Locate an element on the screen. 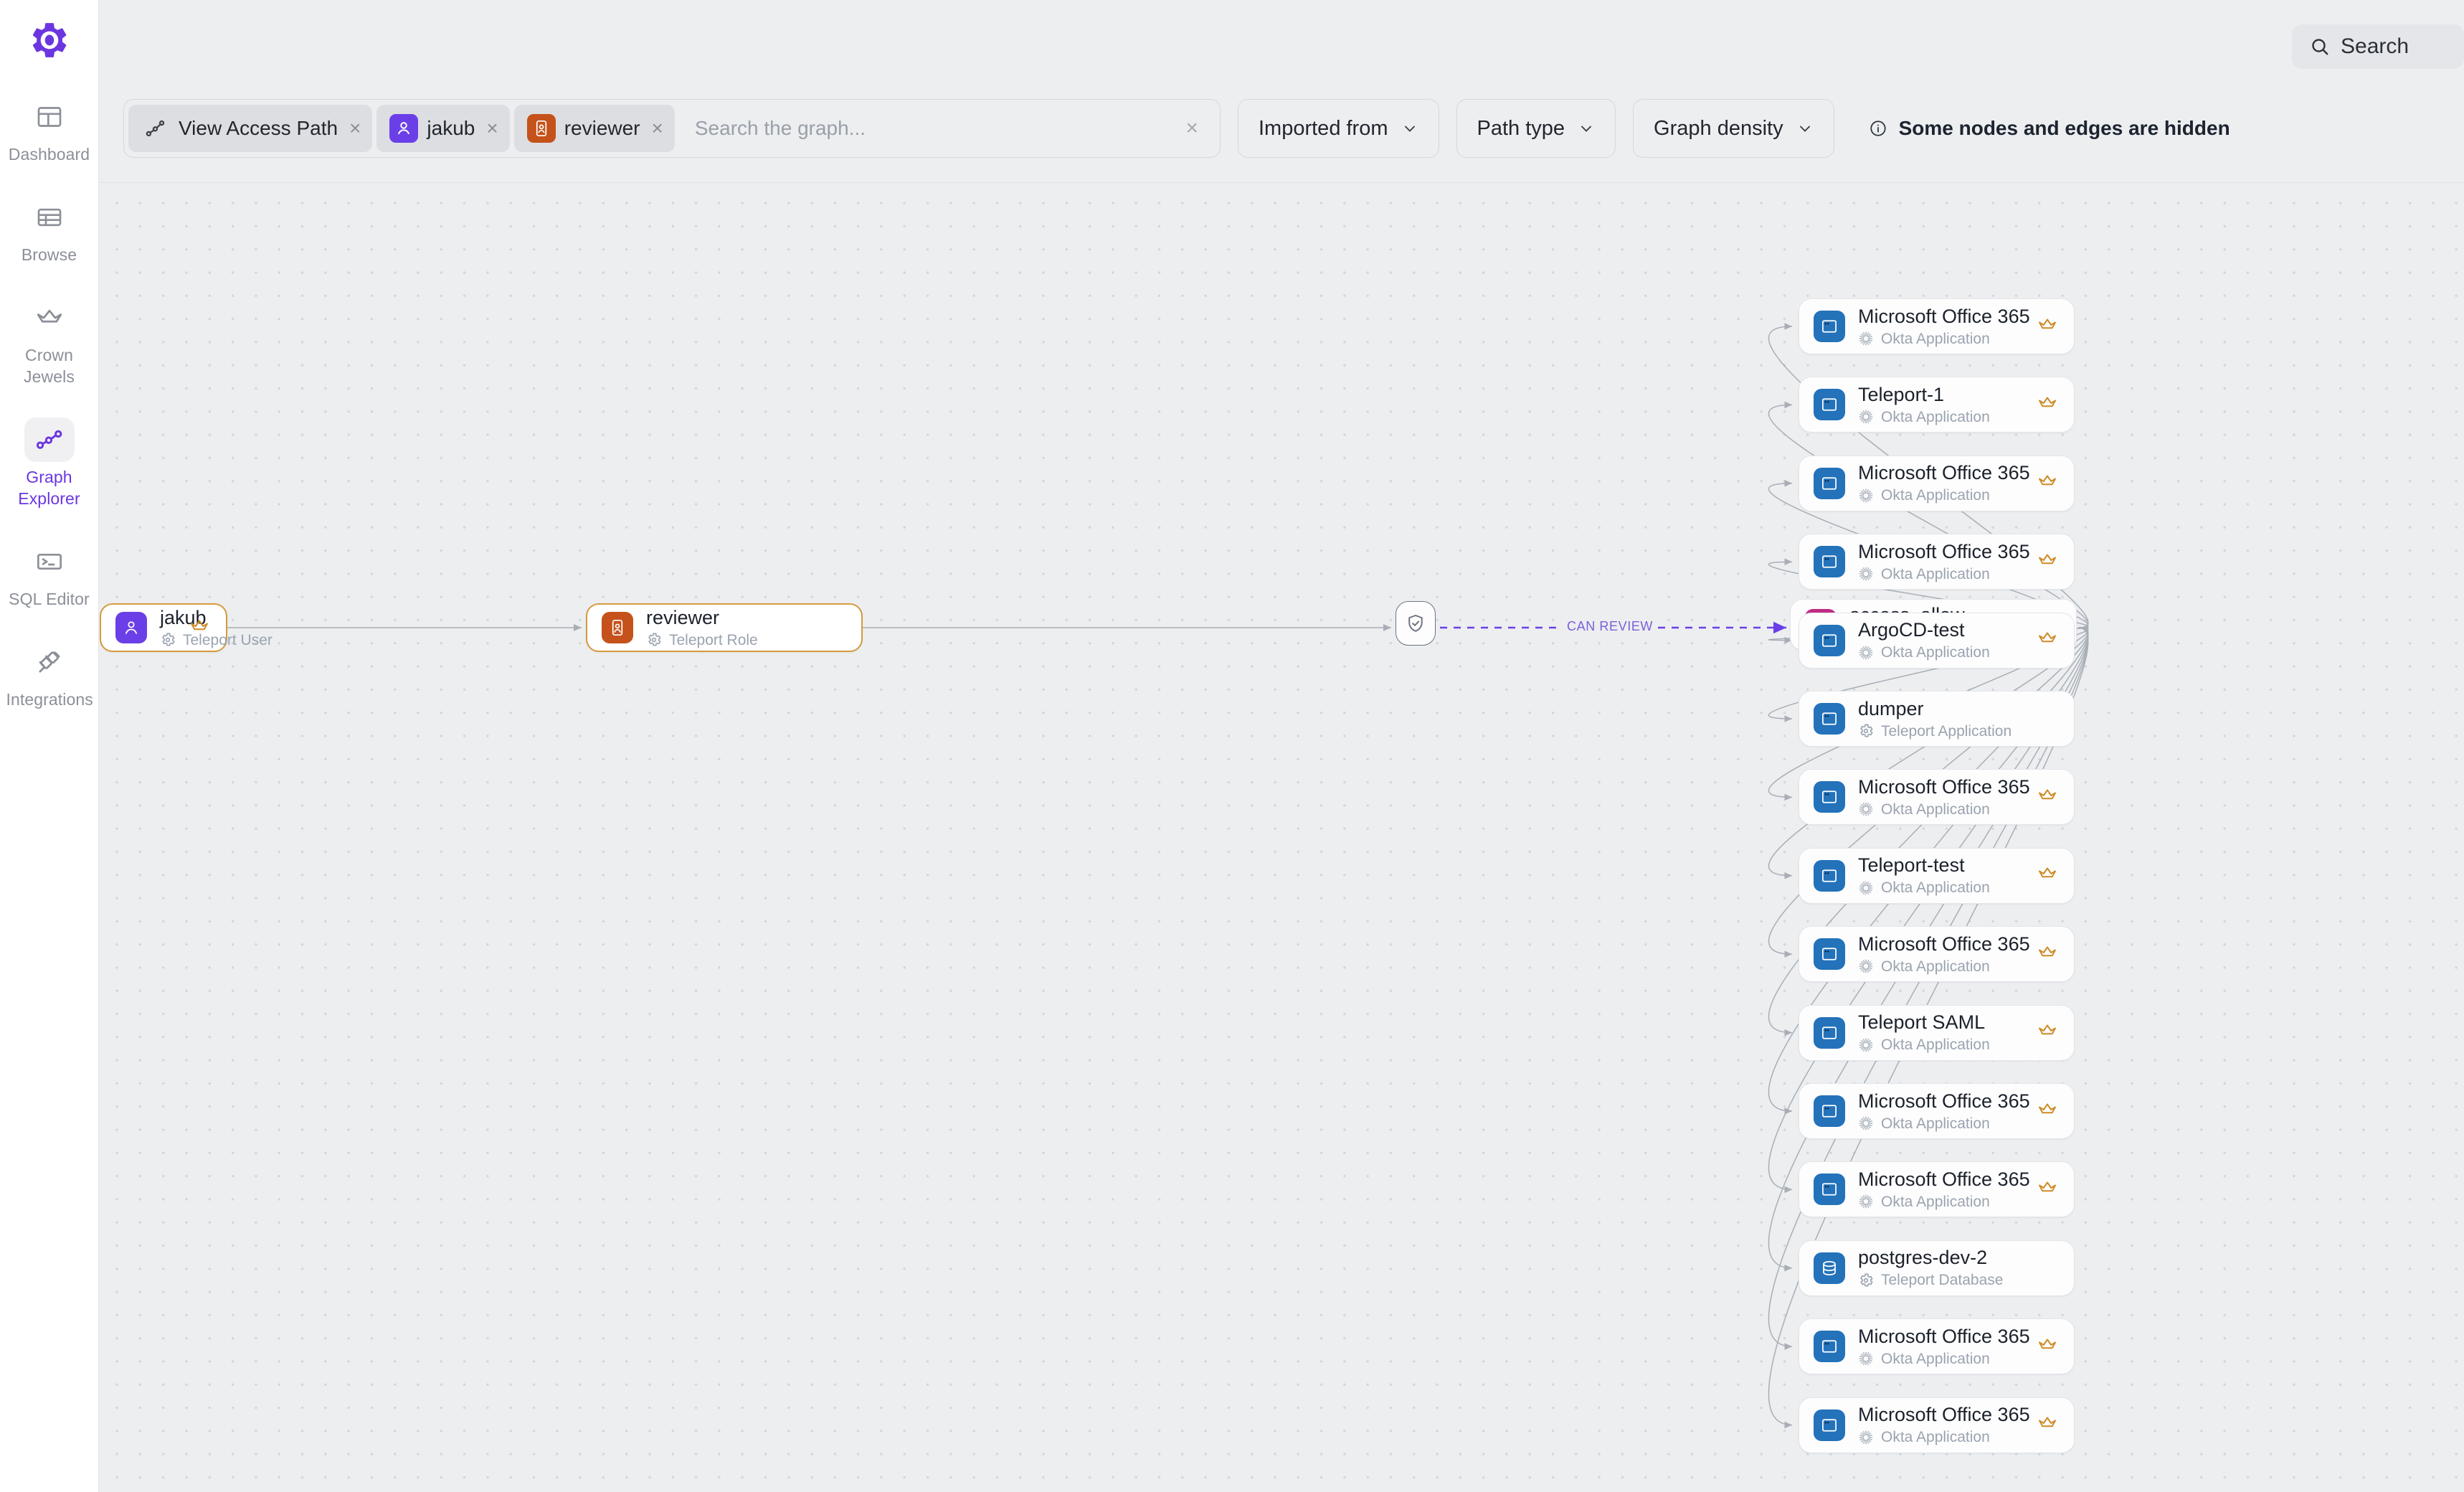 The image size is (2464, 1492). role-badge-icon is located at coordinates (617, 627).